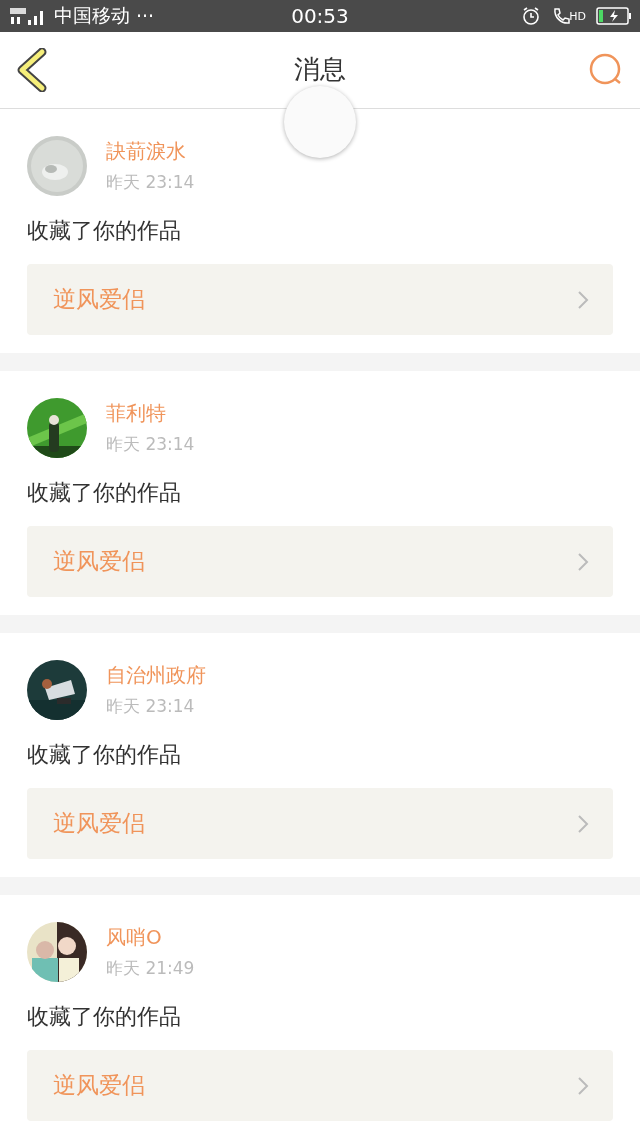 The width and height of the screenshot is (640, 1138). What do you see at coordinates (577, 16) in the screenshot?
I see `hd-label: HD` at bounding box center [577, 16].